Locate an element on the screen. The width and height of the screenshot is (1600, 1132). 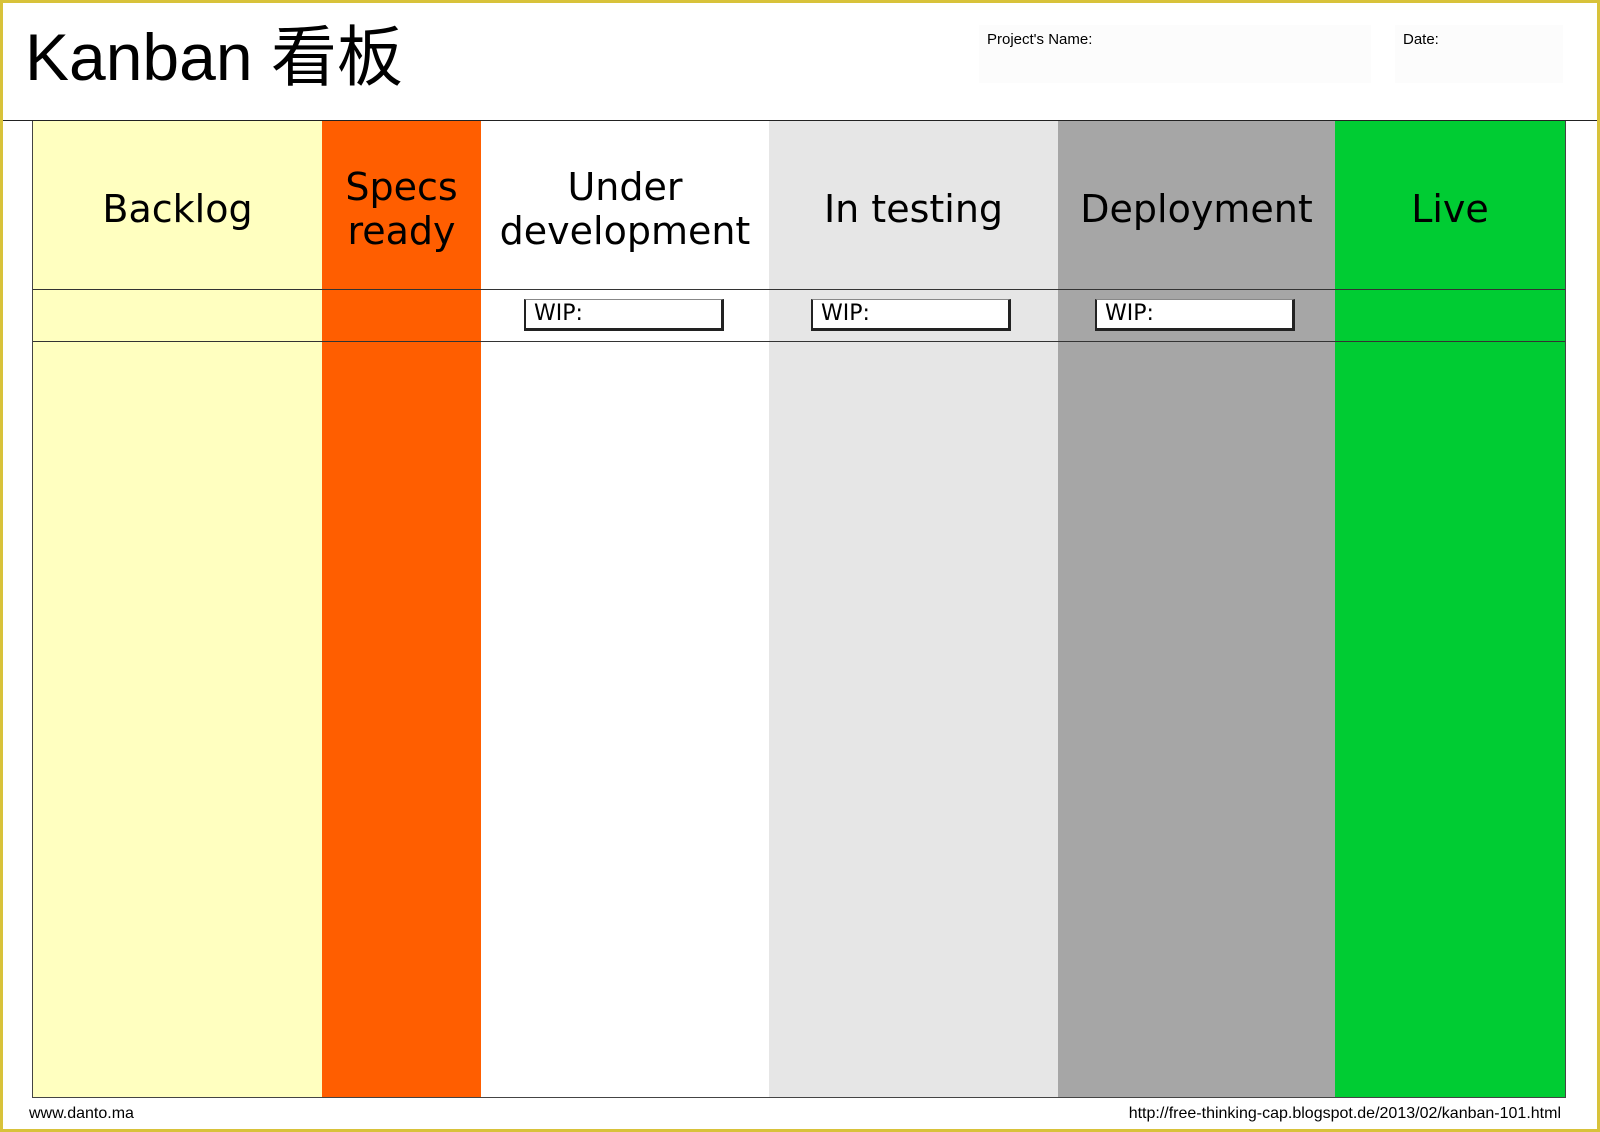
date-field: Date: is located at coordinates (1479, 54).